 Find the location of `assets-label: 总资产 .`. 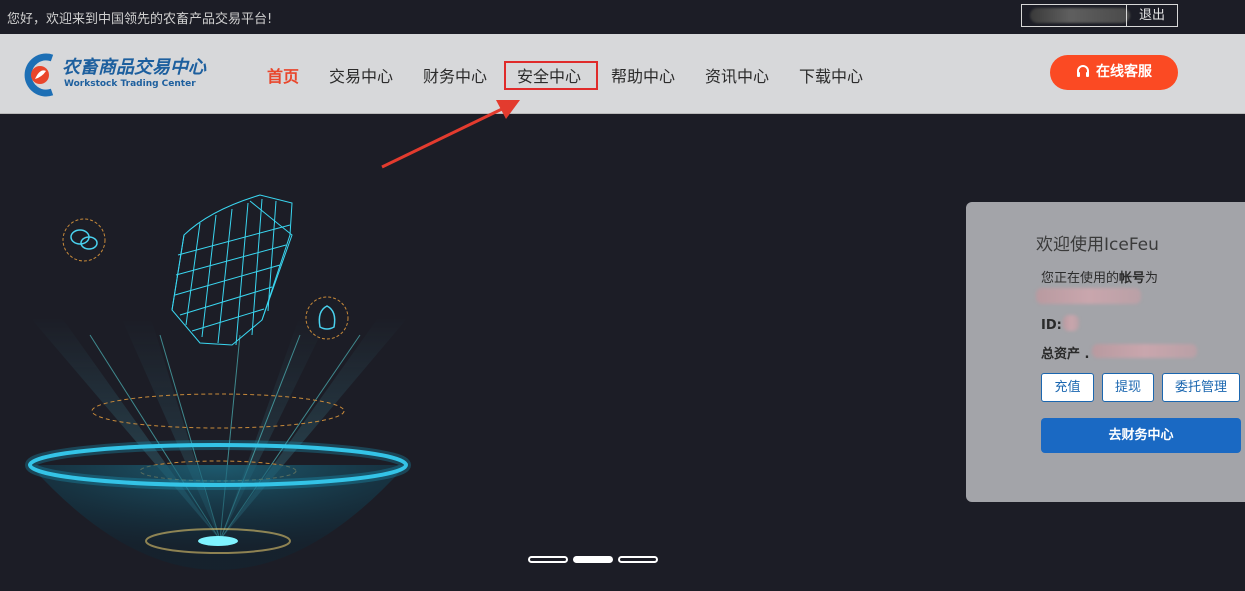

assets-label: 总资产 . is located at coordinates (1065, 354).